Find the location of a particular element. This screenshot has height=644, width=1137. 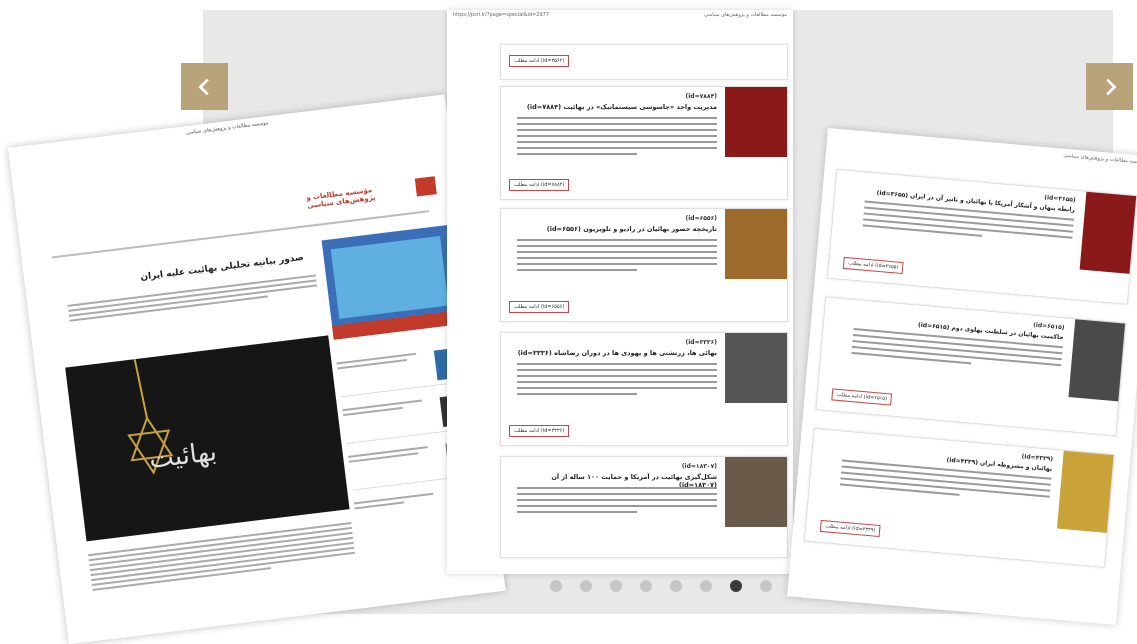

chevron-right-icon is located at coordinates (1111, 86).